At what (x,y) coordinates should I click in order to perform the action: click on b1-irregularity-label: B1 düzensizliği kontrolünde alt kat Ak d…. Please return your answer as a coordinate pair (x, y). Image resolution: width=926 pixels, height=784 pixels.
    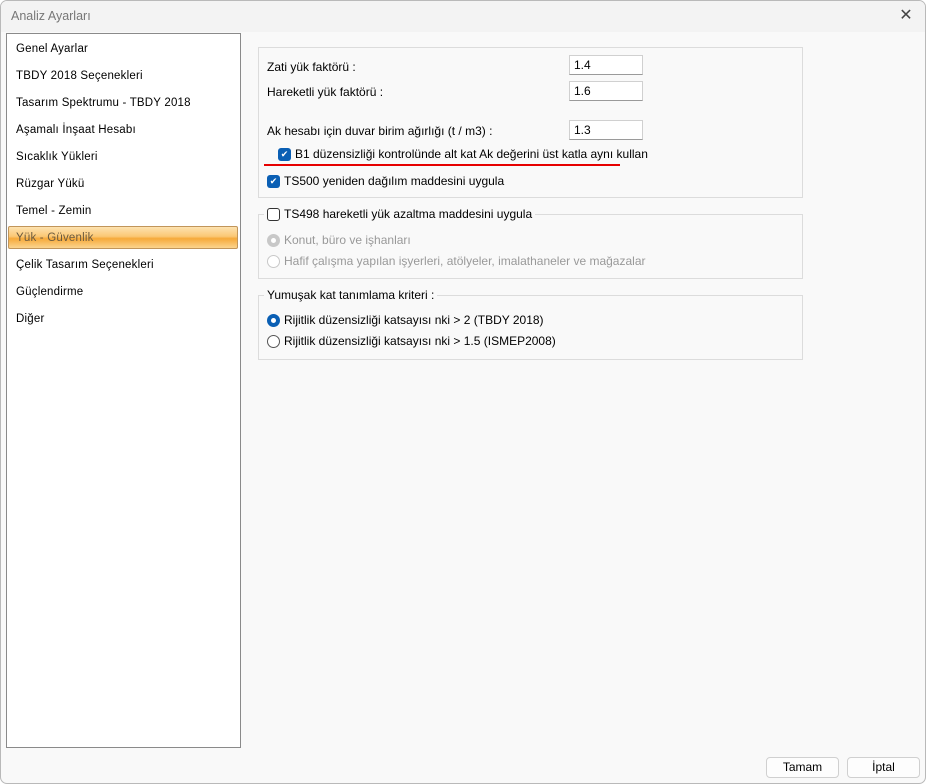
    Looking at the image, I should click on (471, 154).